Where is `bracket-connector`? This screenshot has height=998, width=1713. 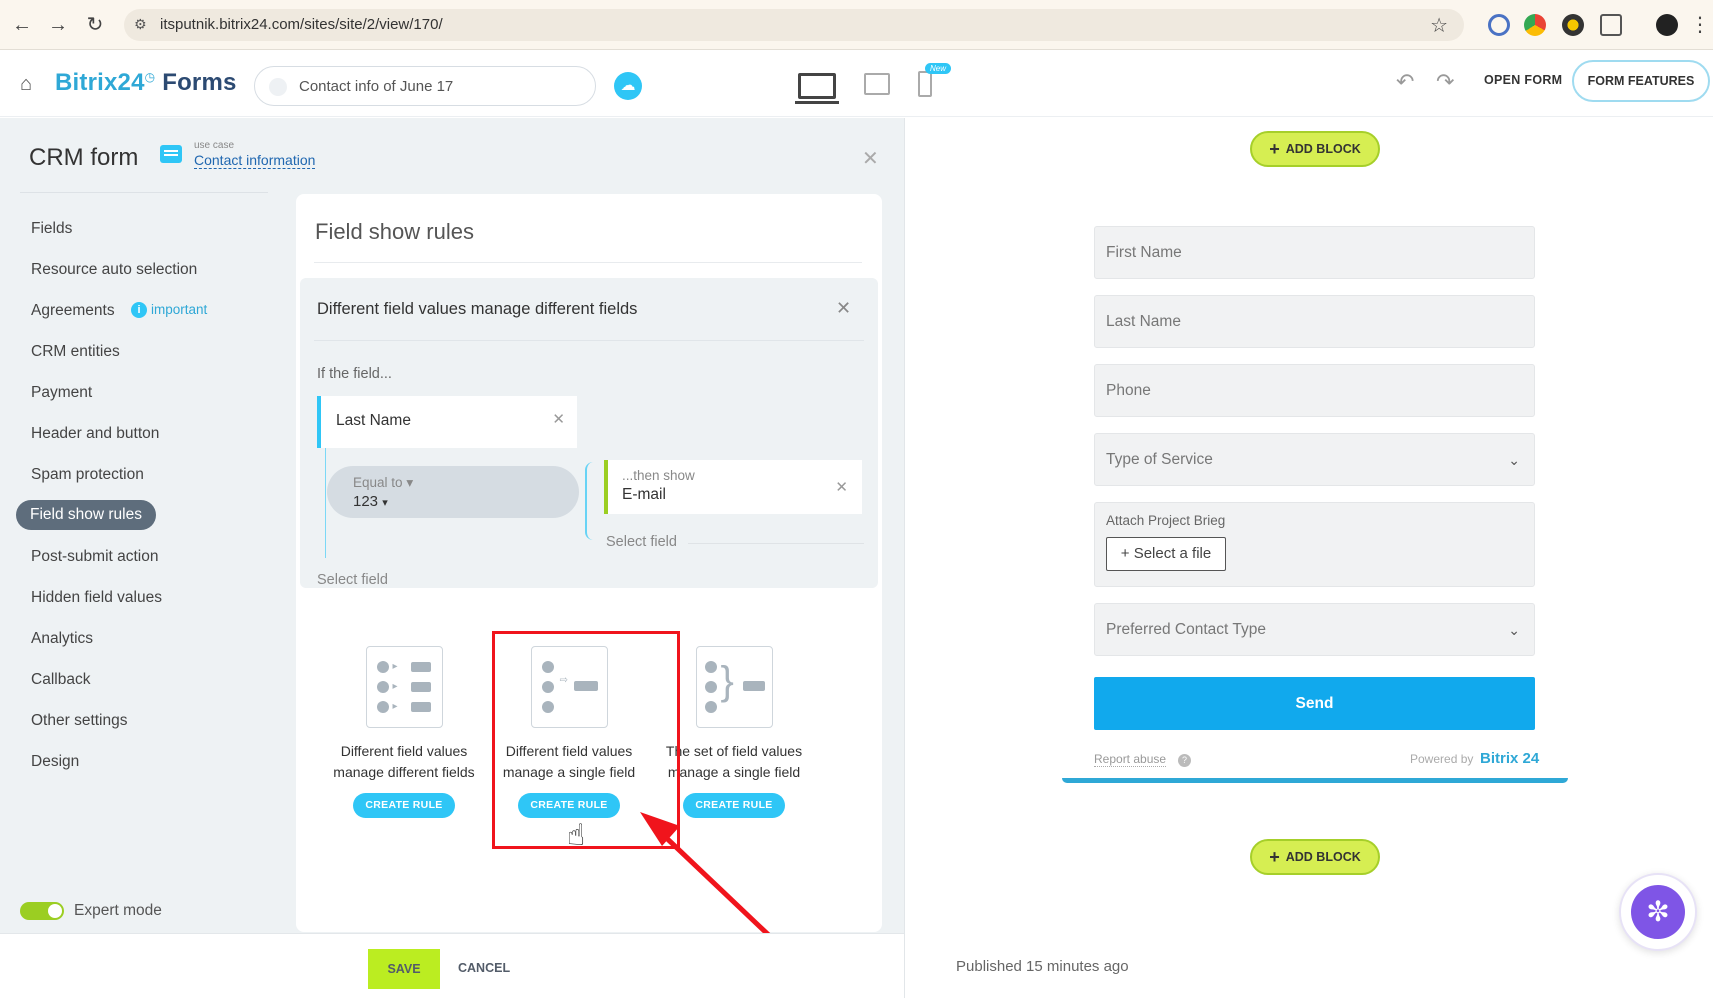
bracket-connector is located at coordinates (590, 501).